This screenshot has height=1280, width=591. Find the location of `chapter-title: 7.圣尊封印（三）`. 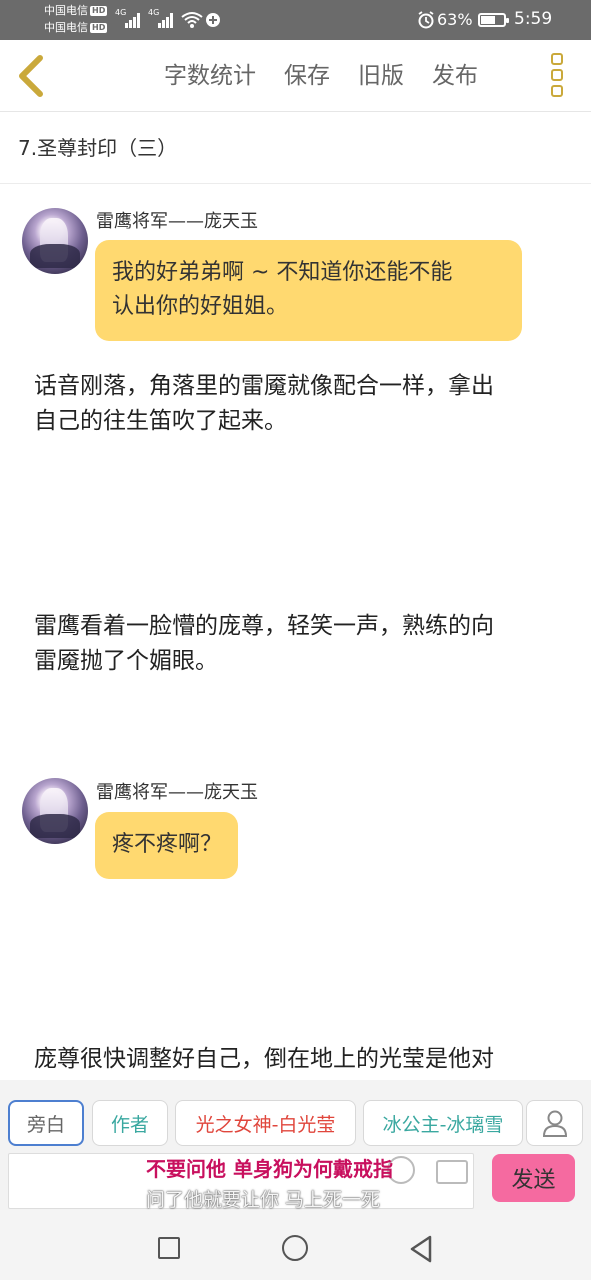

chapter-title: 7.圣尊封印（三） is located at coordinates (98, 148).